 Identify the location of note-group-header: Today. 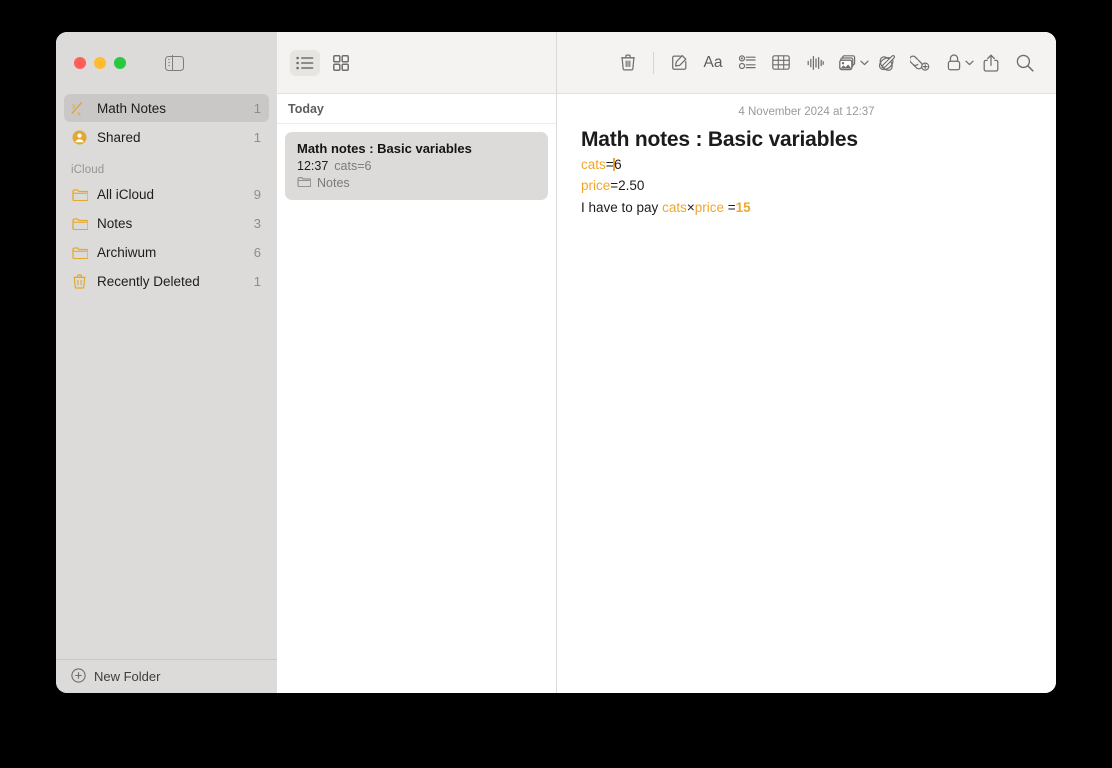
(416, 109).